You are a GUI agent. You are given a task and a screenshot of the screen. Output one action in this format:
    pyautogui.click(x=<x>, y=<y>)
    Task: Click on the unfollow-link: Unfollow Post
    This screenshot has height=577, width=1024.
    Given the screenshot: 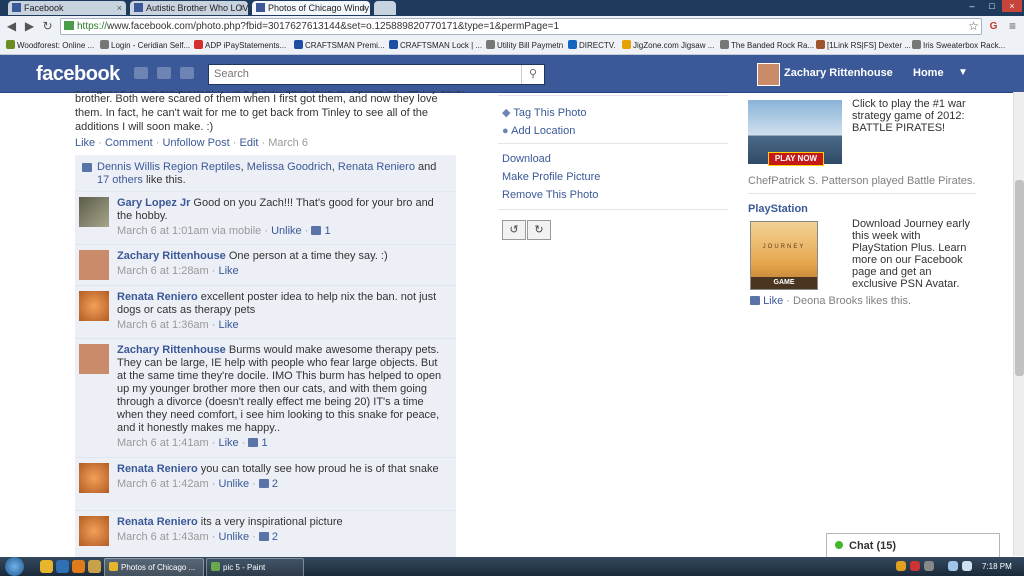 What is the action you would take?
    pyautogui.click(x=195, y=143)
    